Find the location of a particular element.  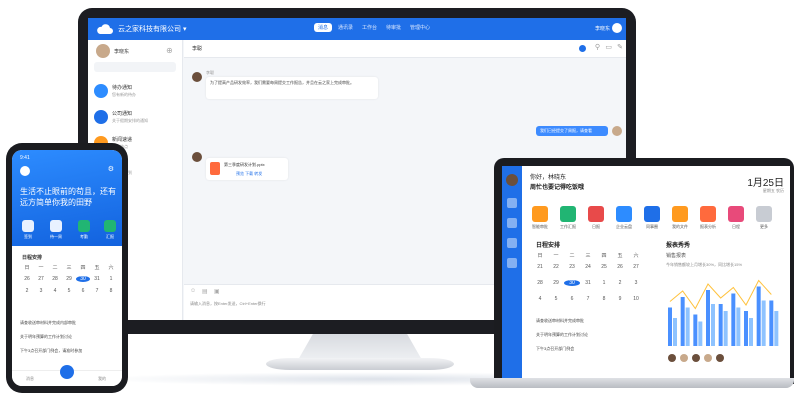

nav-contacts: 通讯录 is located at coordinates (345, 27).